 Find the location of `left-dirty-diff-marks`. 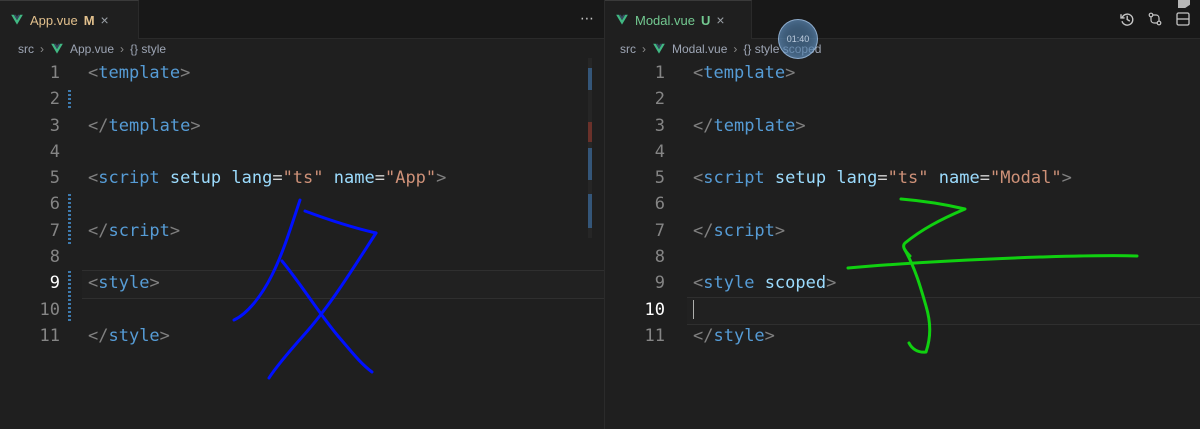

left-dirty-diff-marks is located at coordinates (70, 244).